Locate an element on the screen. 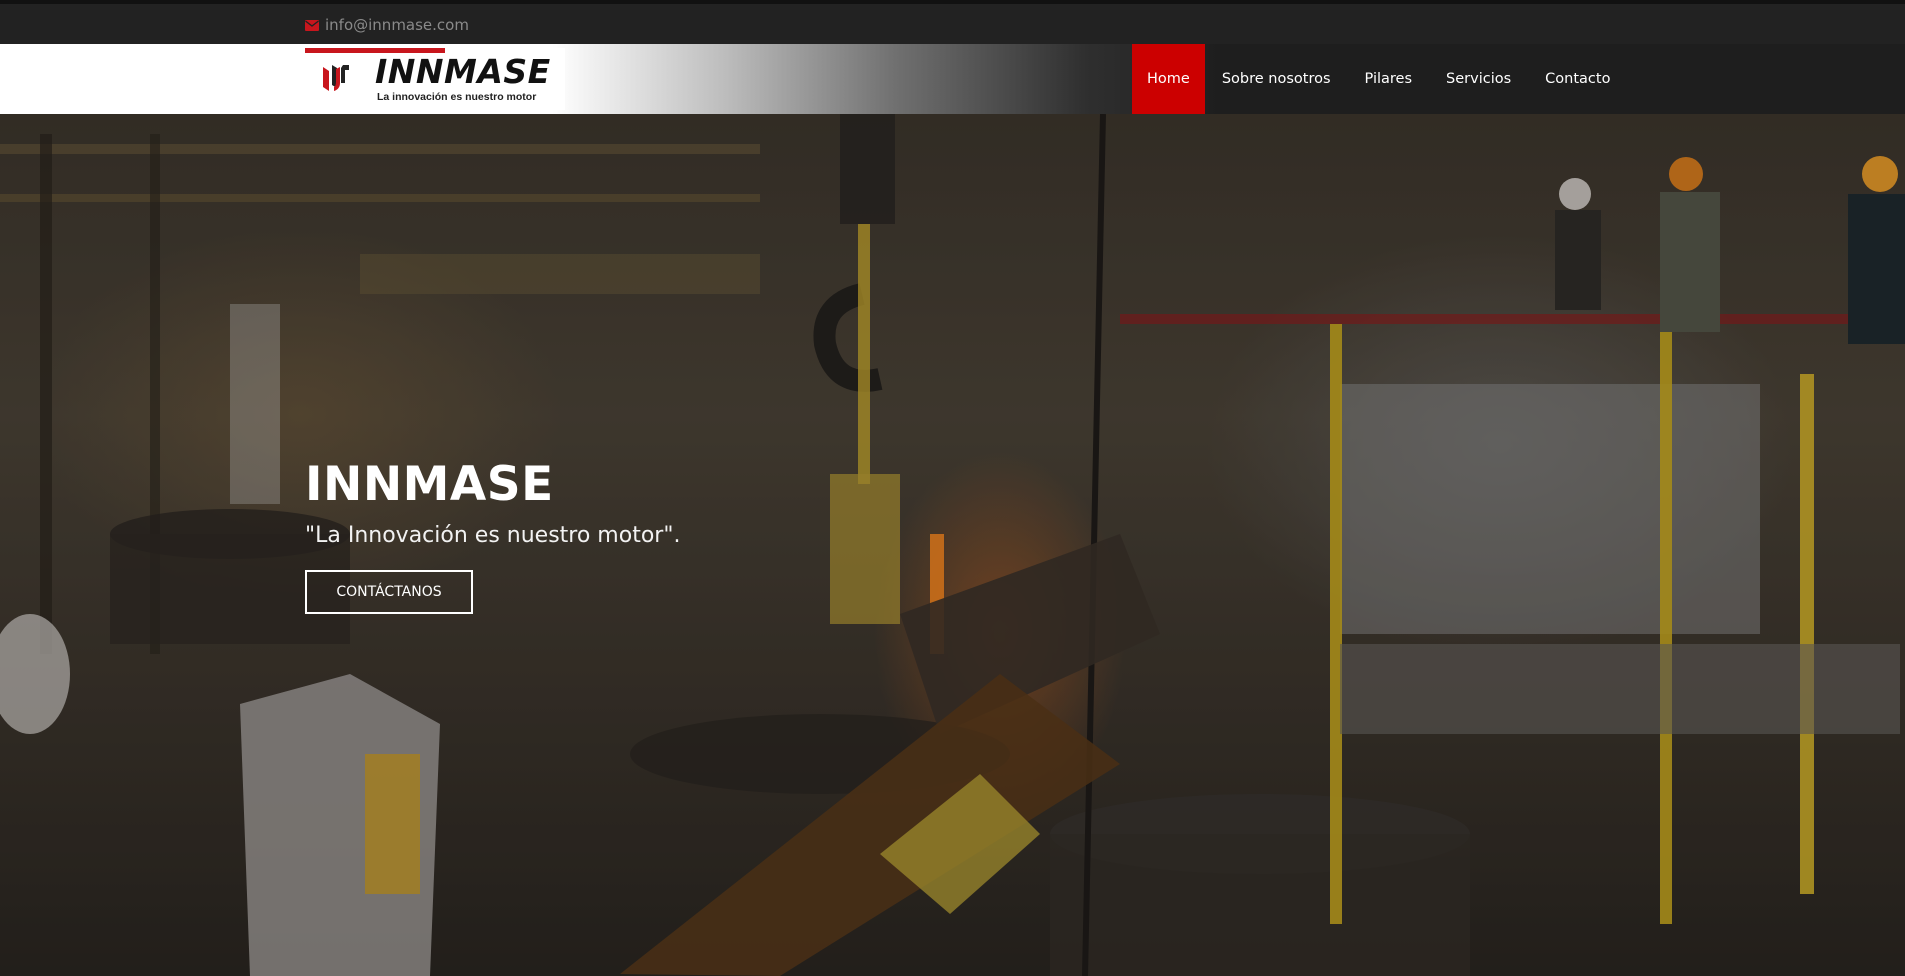 The height and width of the screenshot is (976, 1905). hero-title: INNMASE is located at coordinates (429, 484).